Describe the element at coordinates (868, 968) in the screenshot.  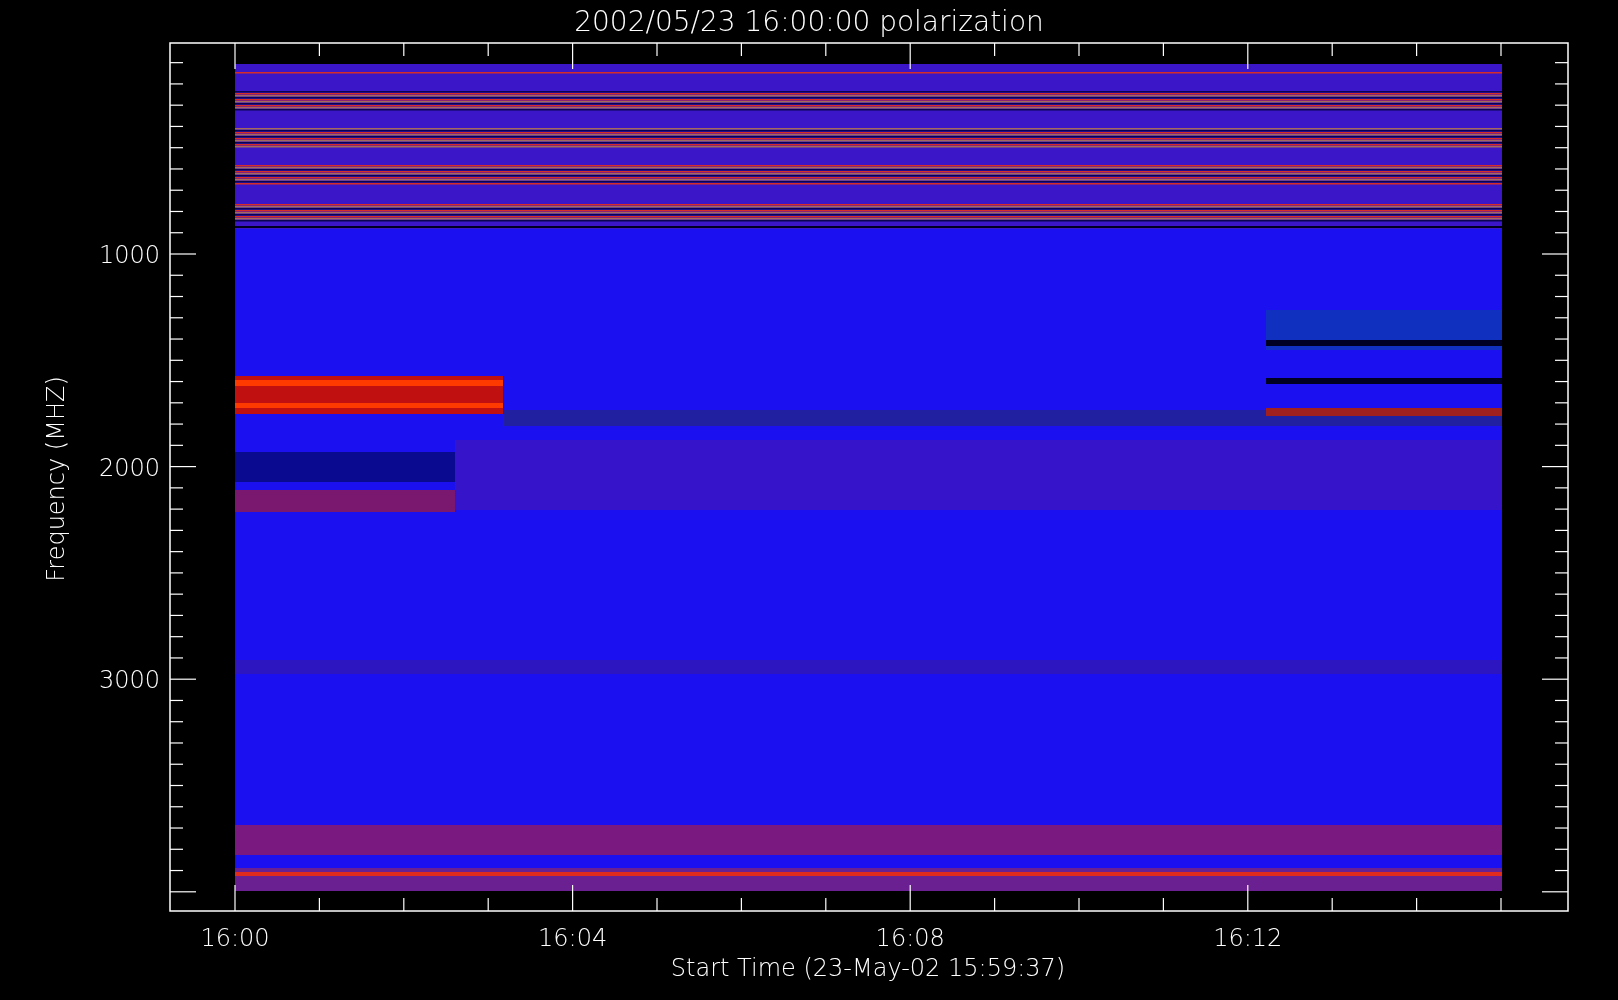
I see `x-axis-label: Start Time (23-May-02 15:59:37)` at that location.